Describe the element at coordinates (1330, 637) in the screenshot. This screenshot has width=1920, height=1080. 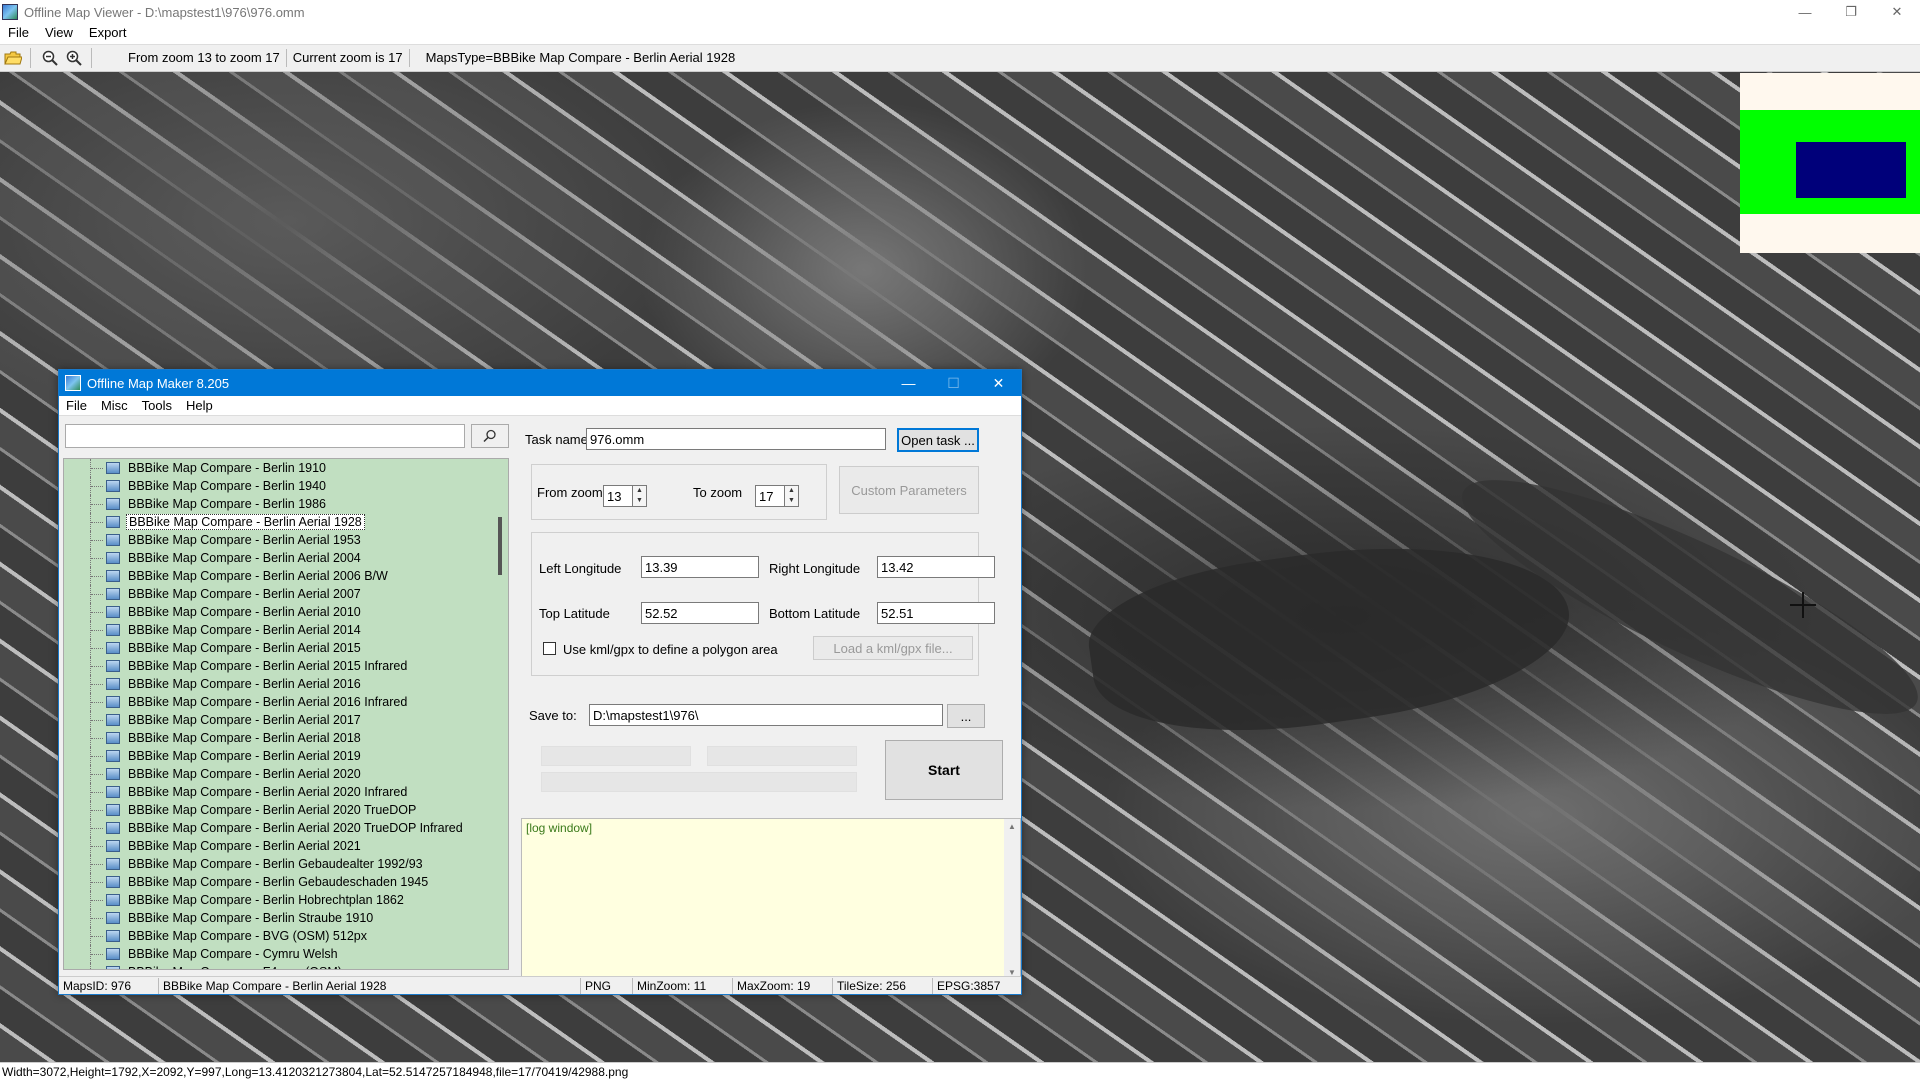
I see `map-river` at that location.